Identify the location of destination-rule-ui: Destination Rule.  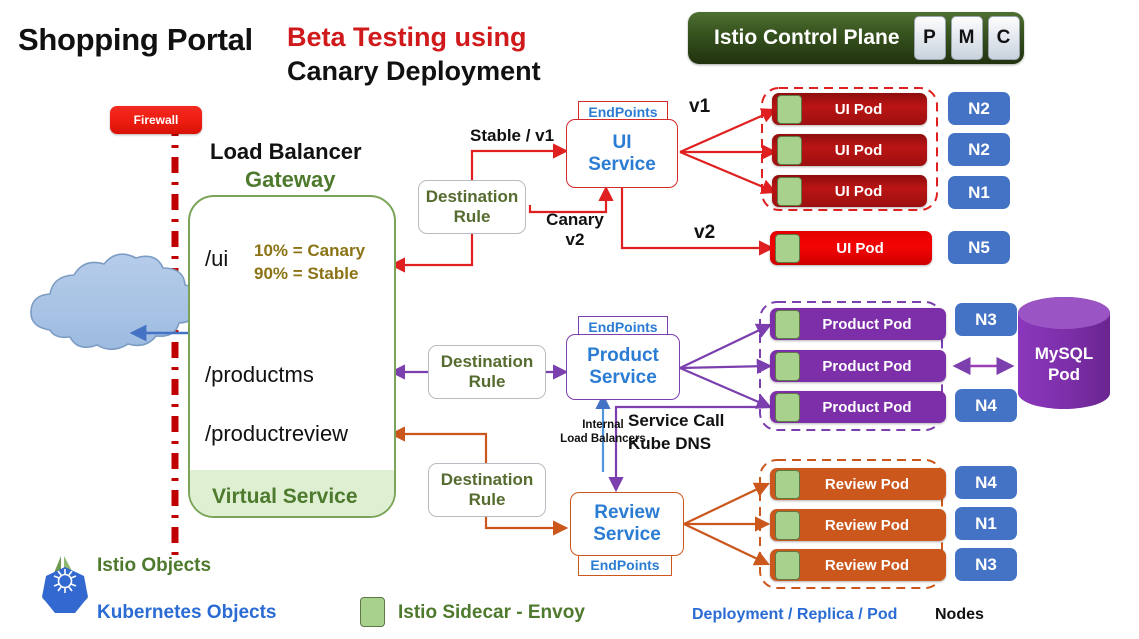
(472, 207).